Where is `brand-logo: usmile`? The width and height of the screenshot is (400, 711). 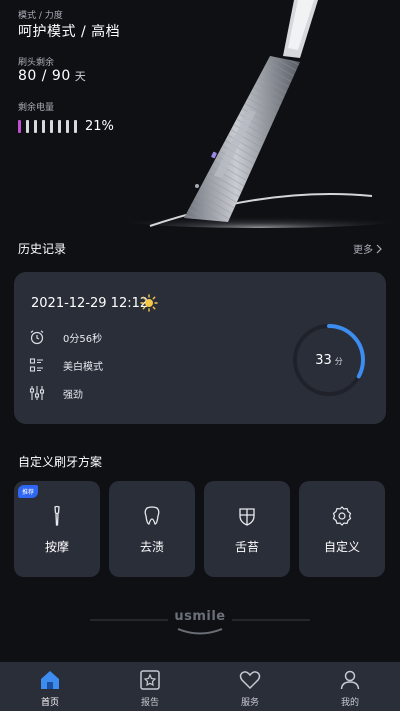
brand-logo: usmile is located at coordinates (200, 616).